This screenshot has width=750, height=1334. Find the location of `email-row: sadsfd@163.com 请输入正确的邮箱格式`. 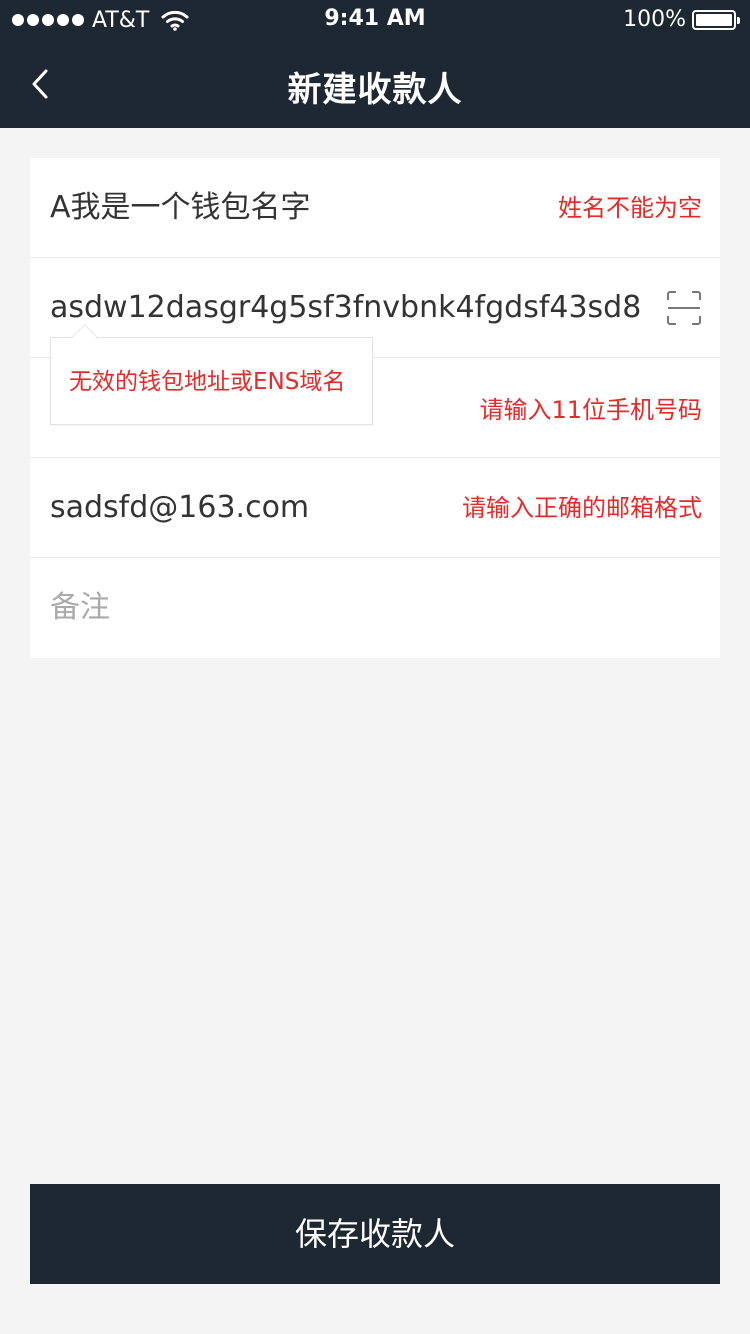

email-row: sadsfd@163.com 请输入正确的邮箱格式 is located at coordinates (375, 508).